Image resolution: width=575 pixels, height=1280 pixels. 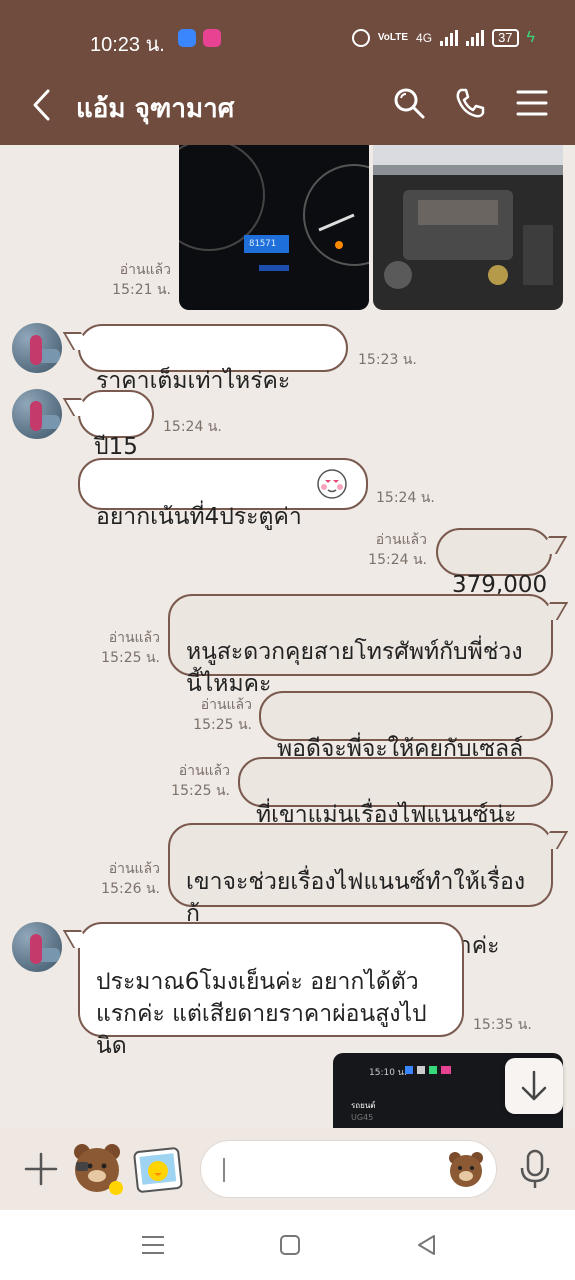 I want to click on network-type: 4G, so click(x=424, y=38).